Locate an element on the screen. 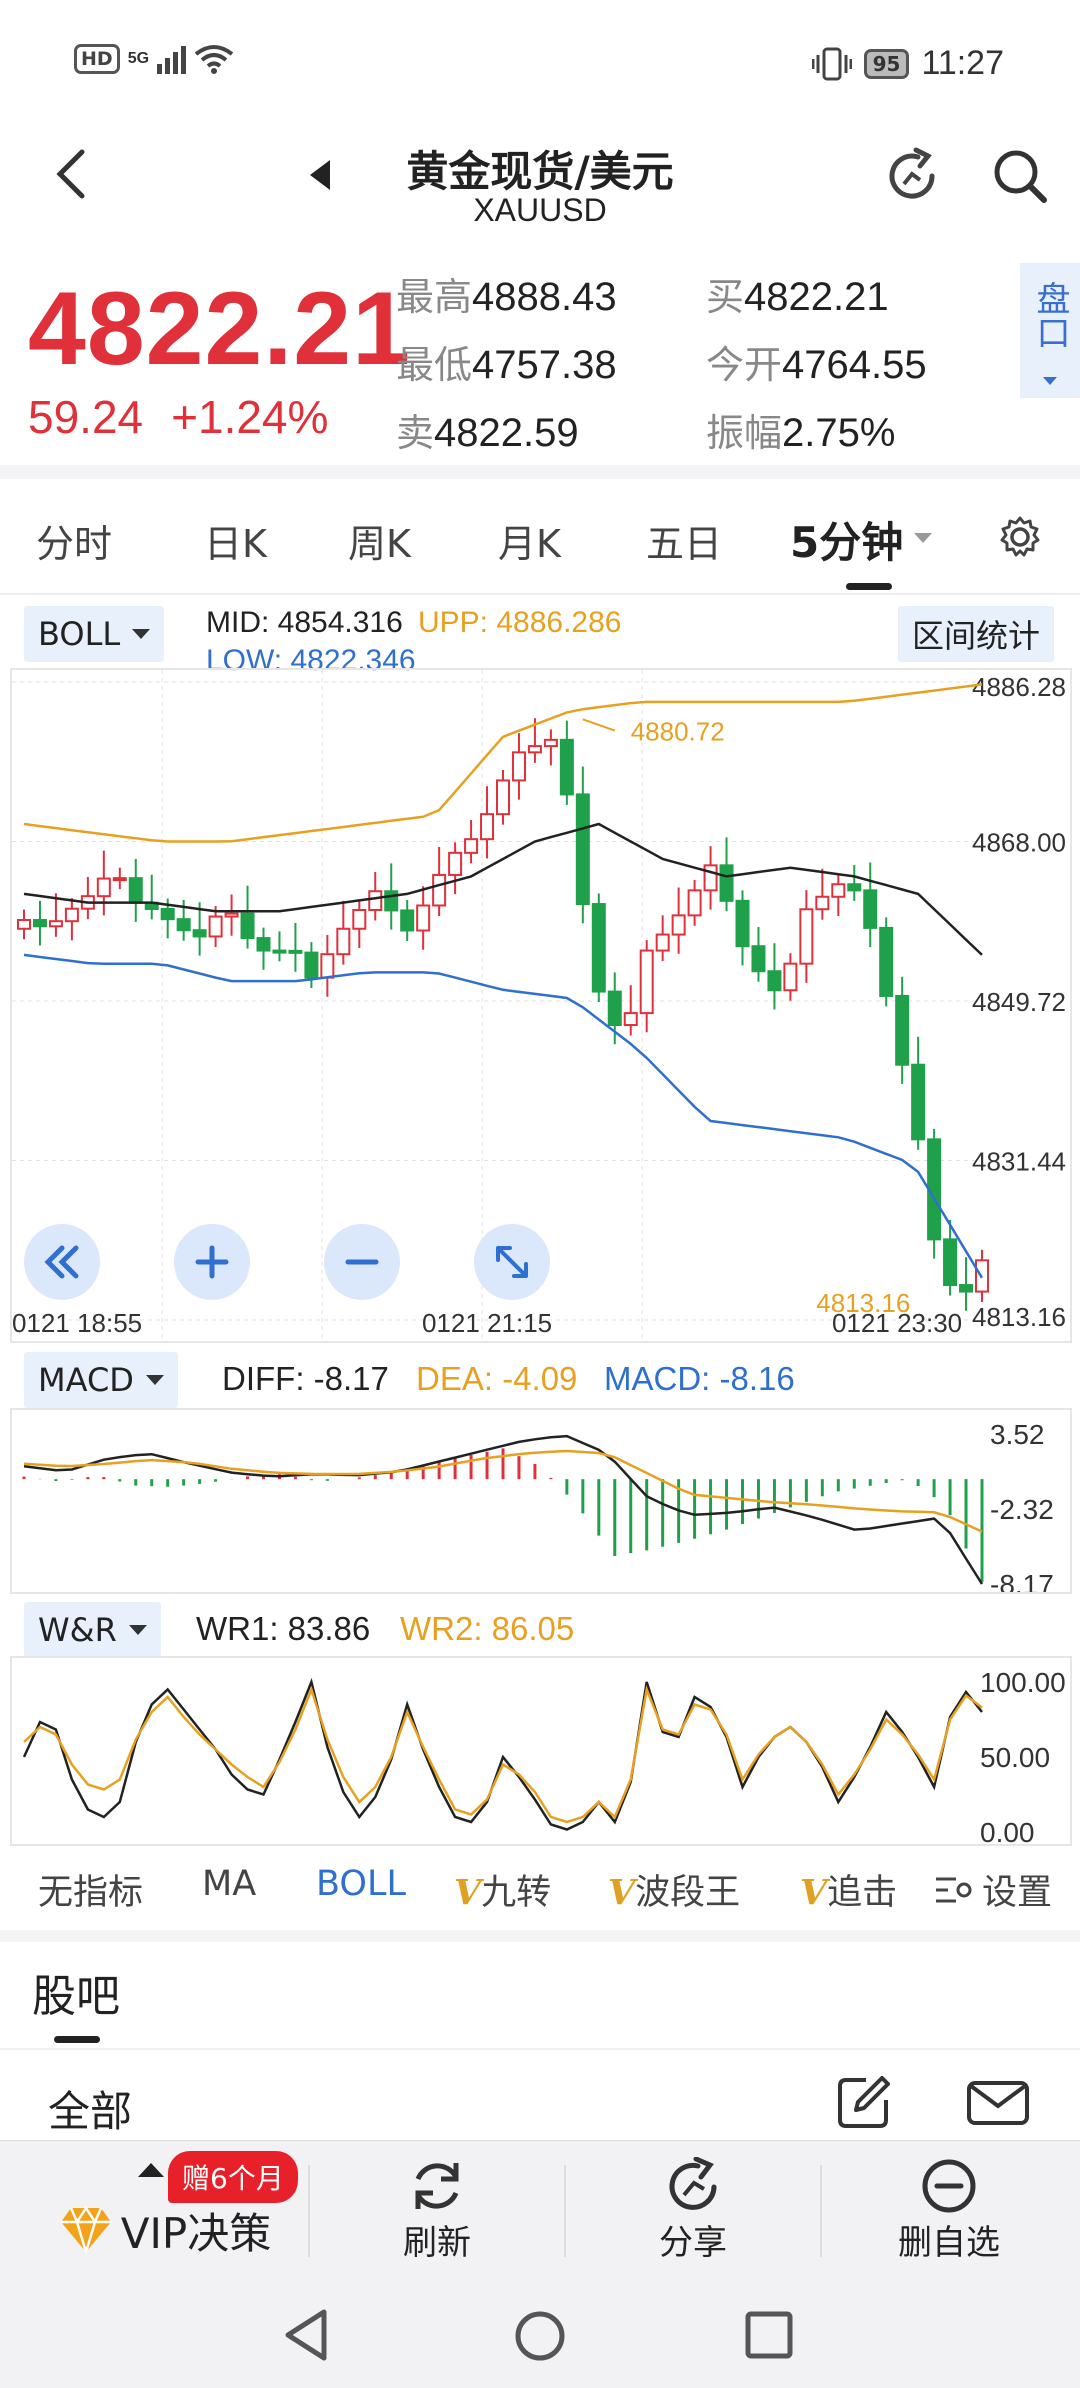 This screenshot has height=2388, width=1080. wifi-icon is located at coordinates (214, 59).